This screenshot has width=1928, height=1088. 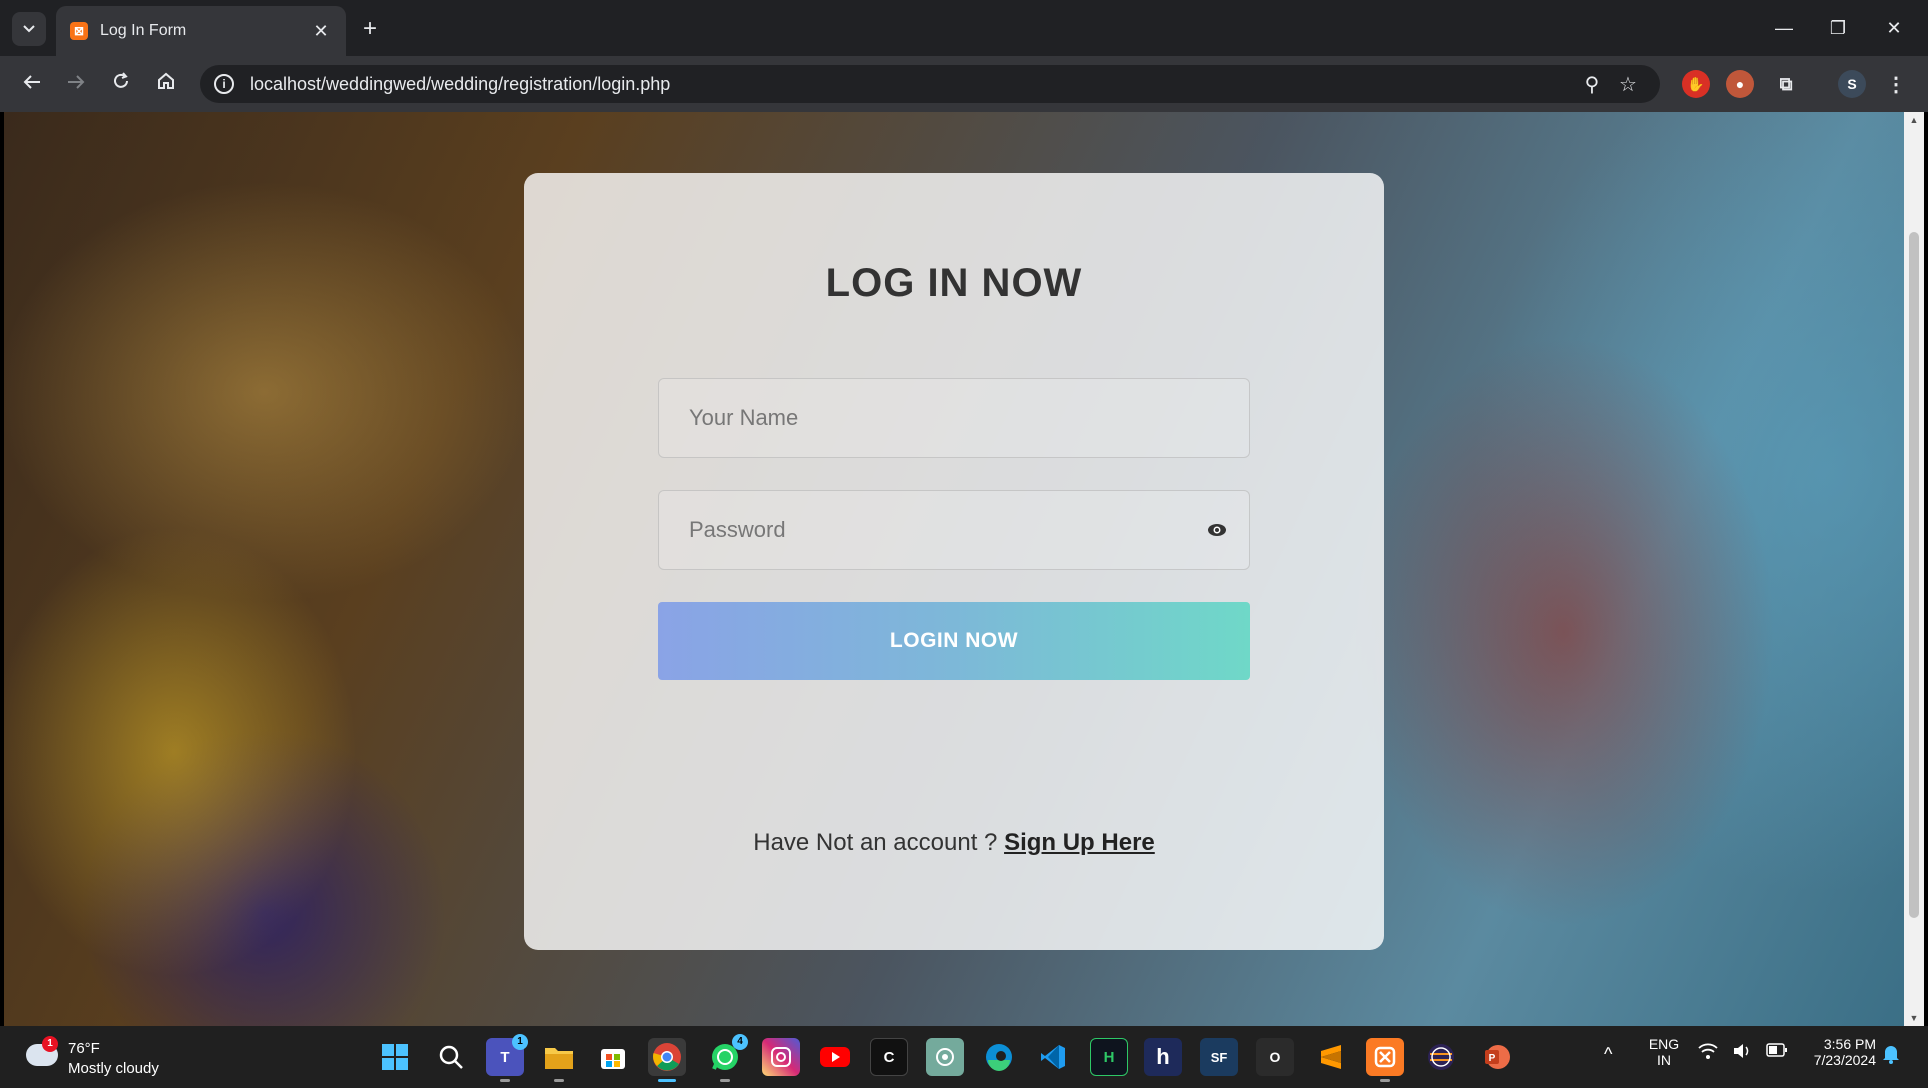 I want to click on cookie-extension-icon: ●, so click(x=1740, y=84).